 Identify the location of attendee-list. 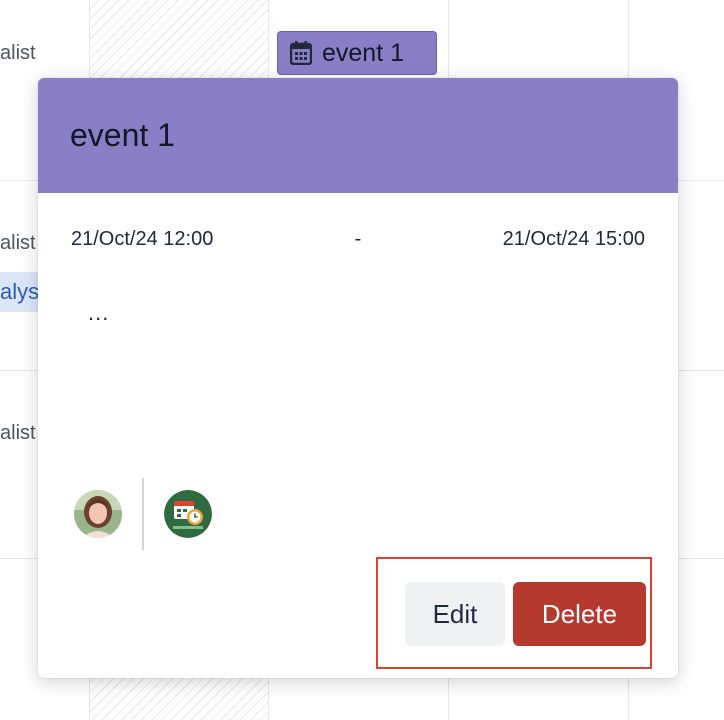
(143, 514).